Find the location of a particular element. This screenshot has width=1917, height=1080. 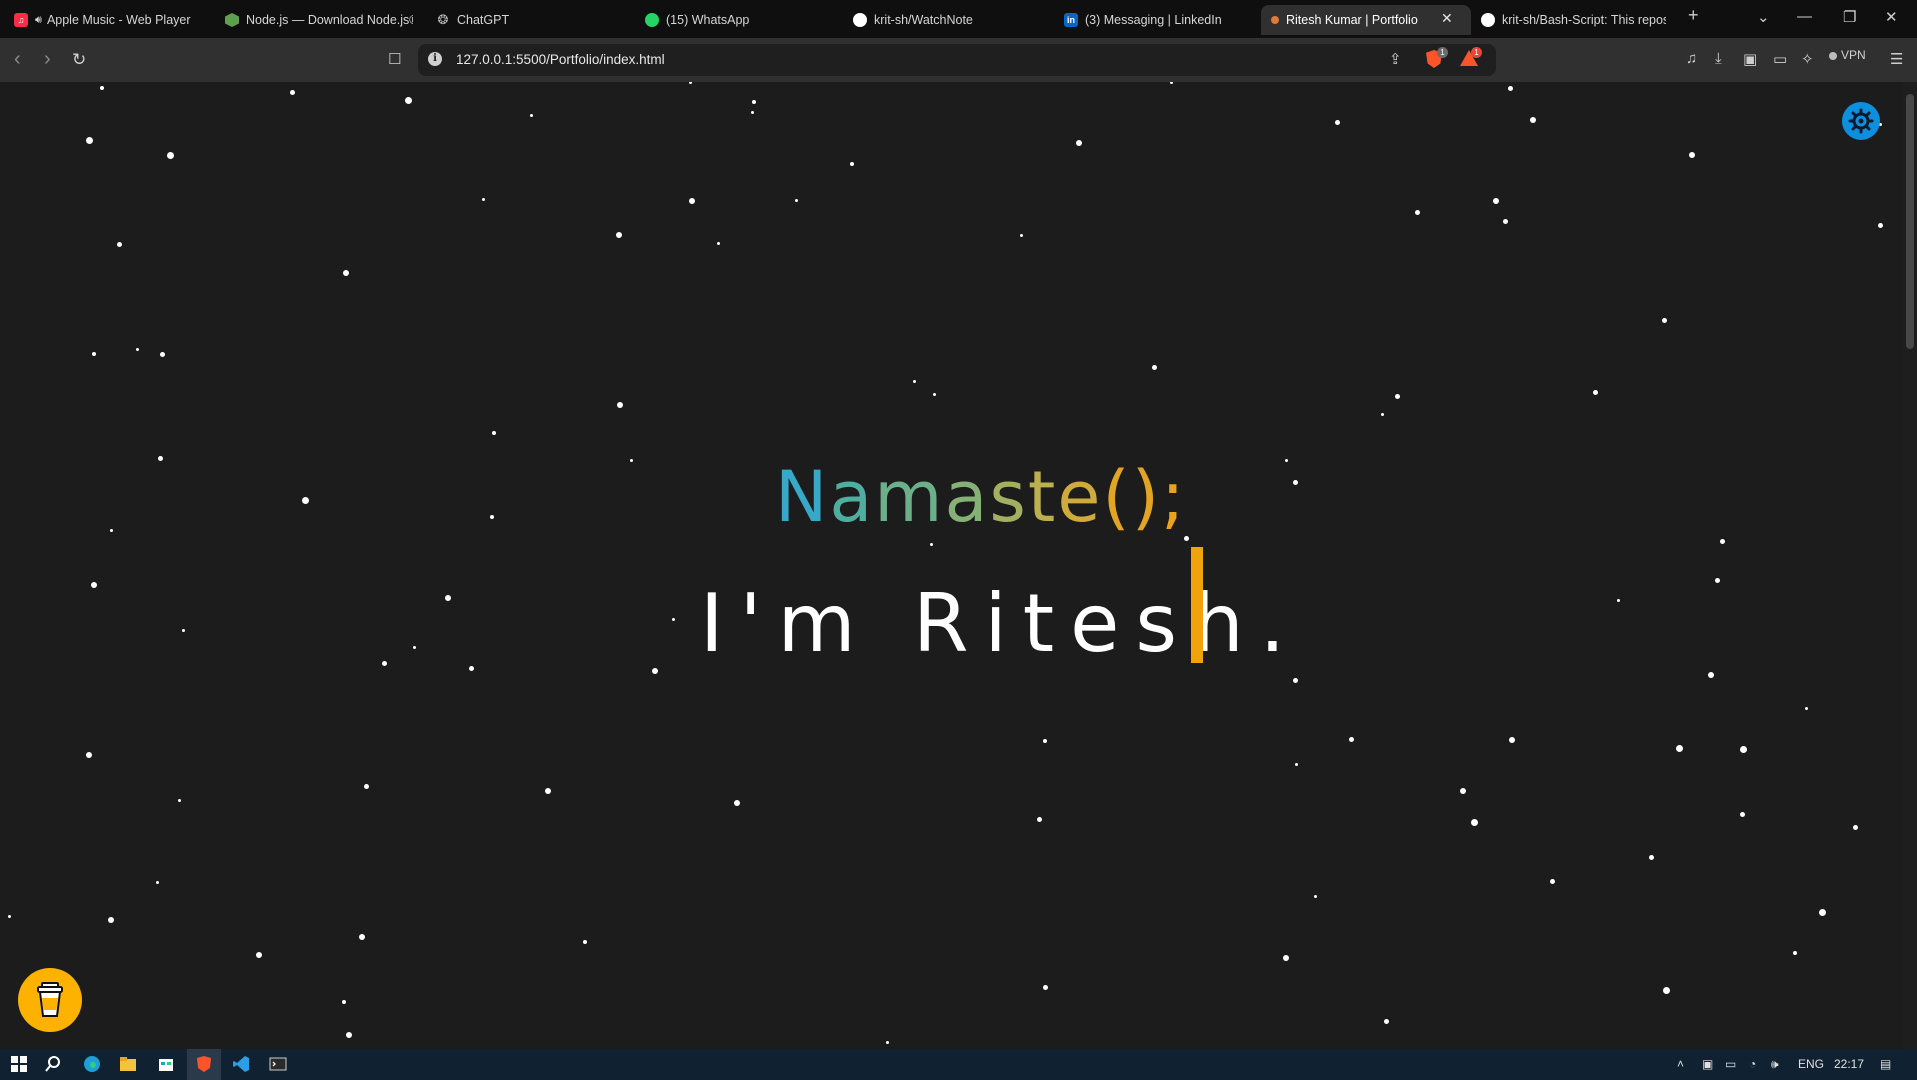

forward-icon: › is located at coordinates (47, 59).